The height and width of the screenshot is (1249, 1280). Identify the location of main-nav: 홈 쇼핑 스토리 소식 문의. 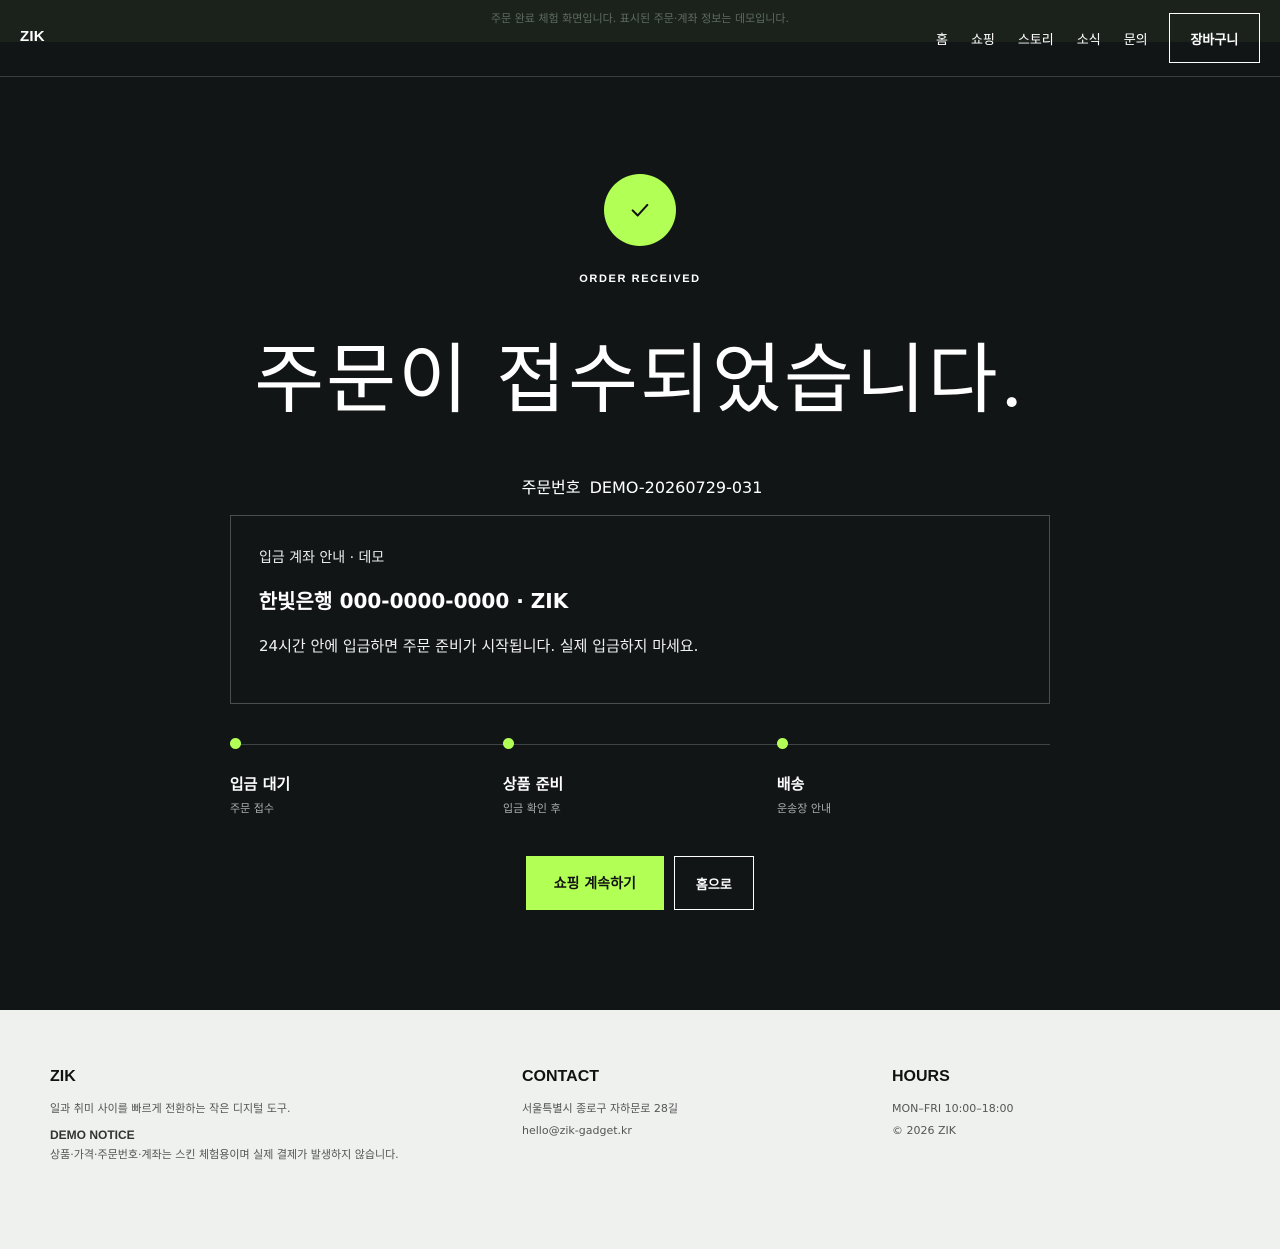
(1042, 38).